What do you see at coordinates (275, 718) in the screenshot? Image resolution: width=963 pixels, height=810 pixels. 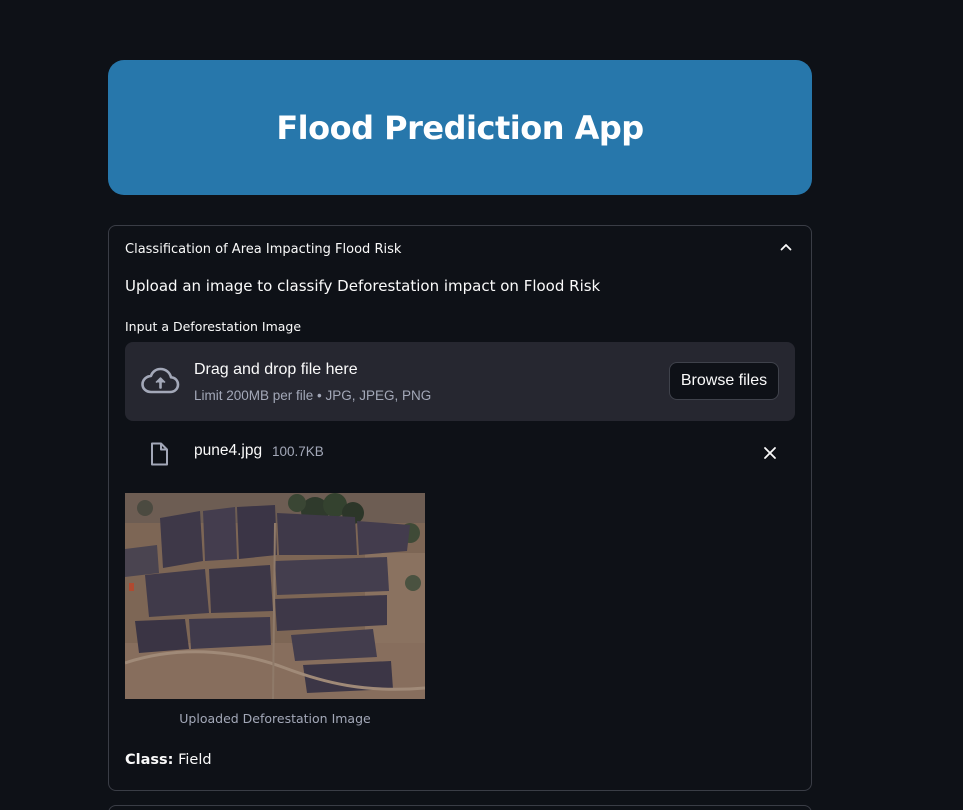 I see `image-caption: Uploaded Deforestation Image` at bounding box center [275, 718].